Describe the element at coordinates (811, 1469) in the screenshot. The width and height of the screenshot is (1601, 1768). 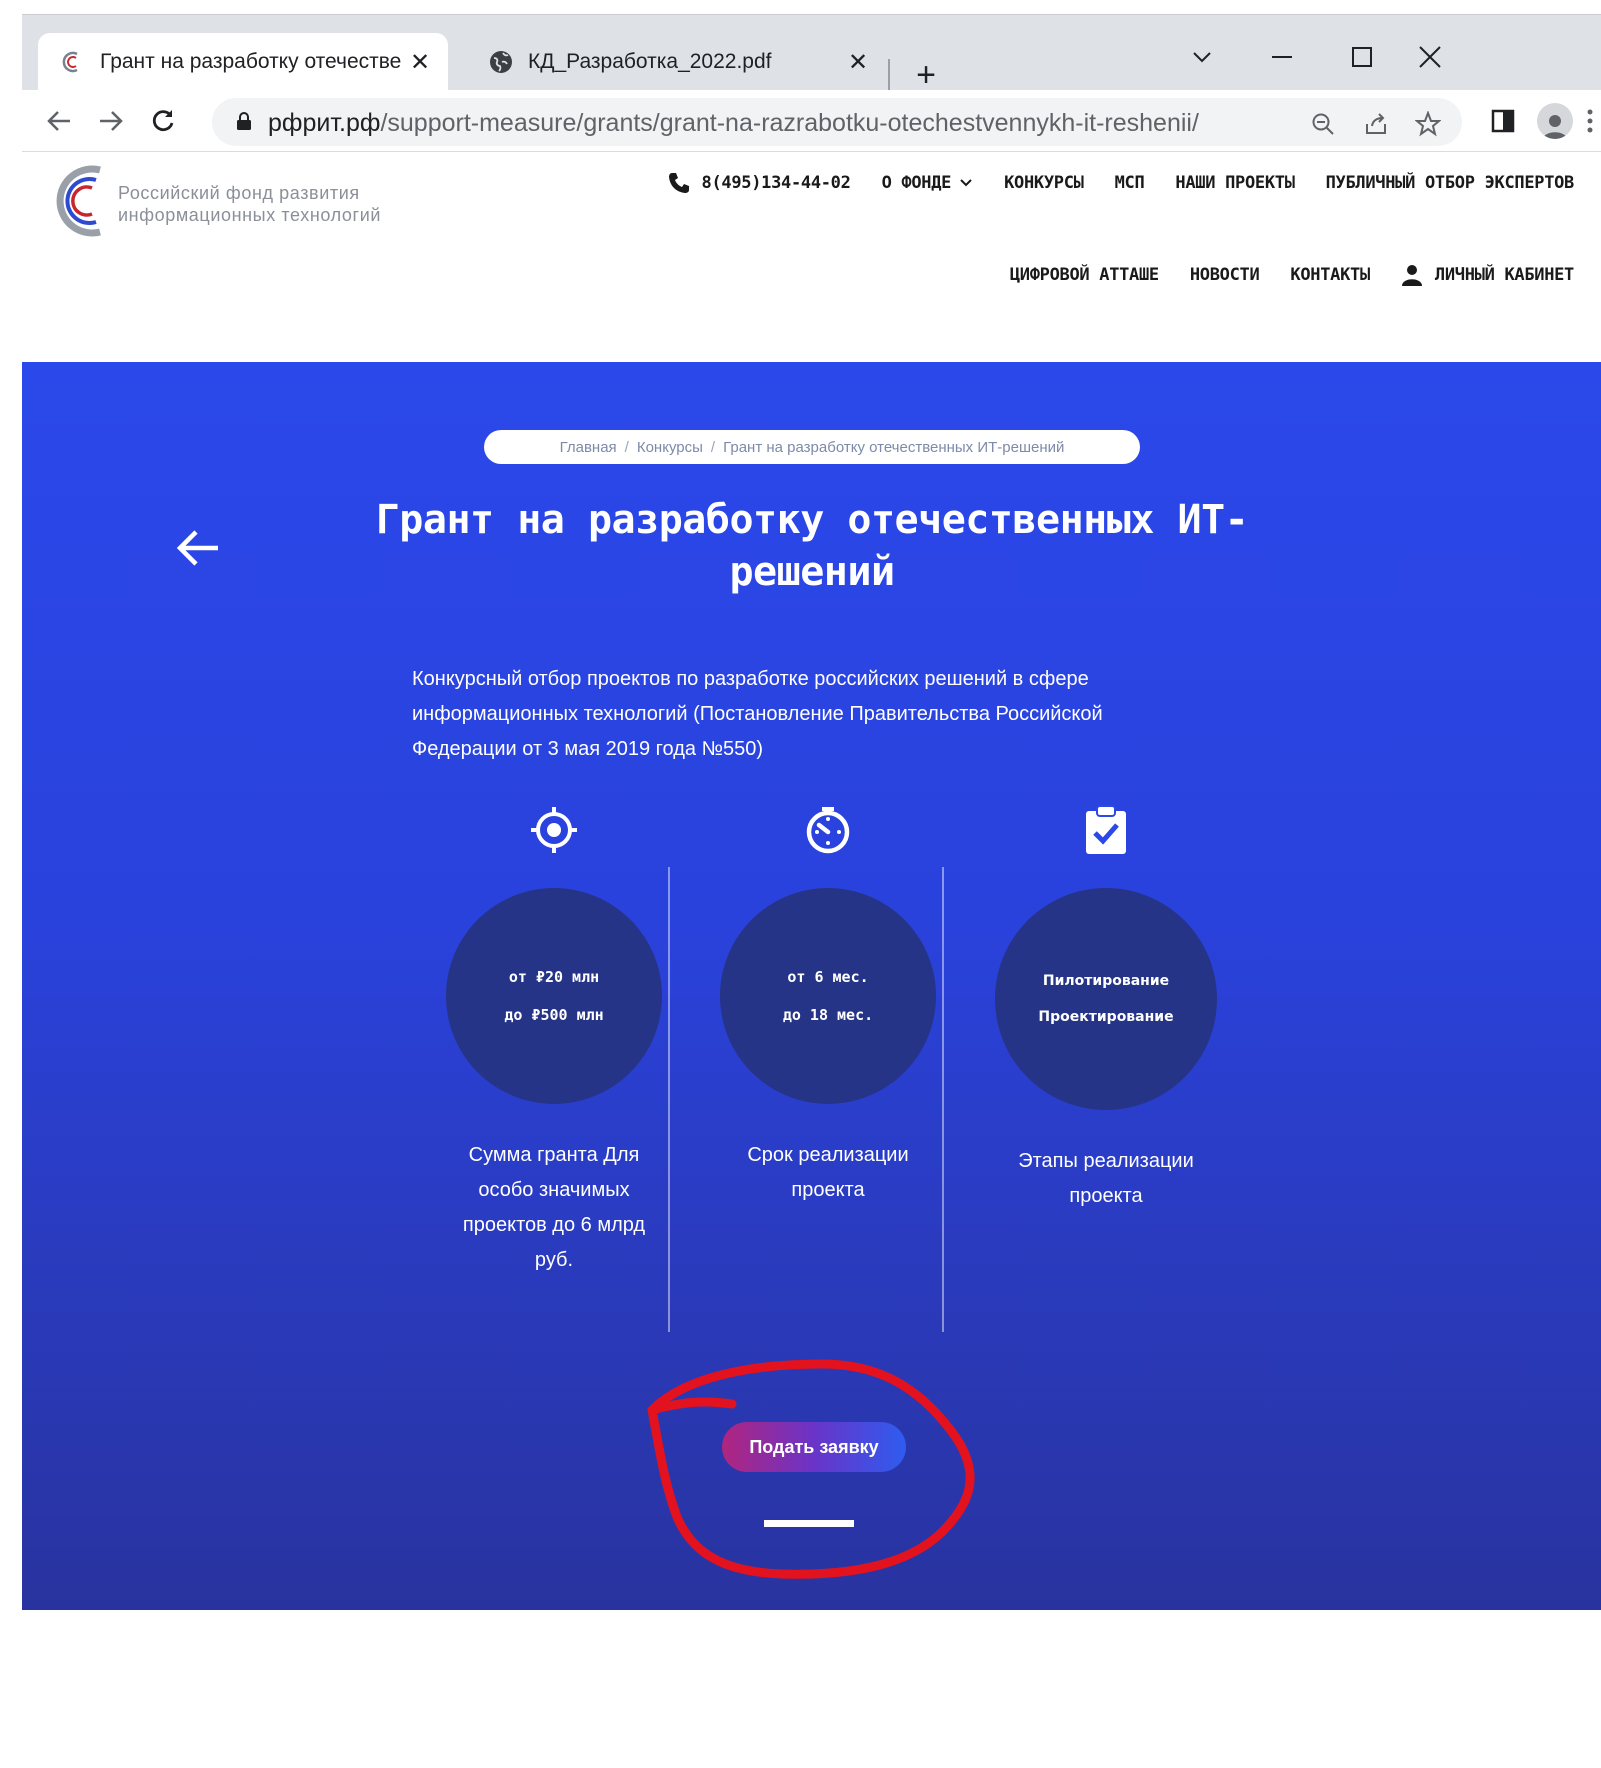
I see `red-circle-annotation` at that location.